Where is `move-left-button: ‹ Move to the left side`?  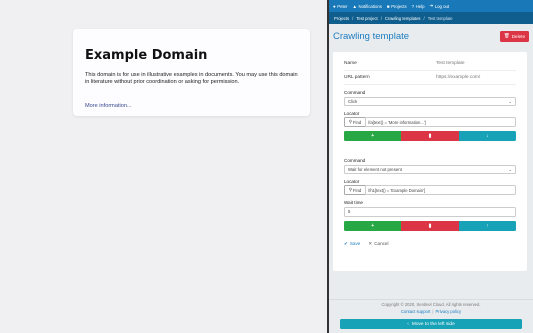 move-left-button: ‹ Move to the left side is located at coordinates (431, 324).